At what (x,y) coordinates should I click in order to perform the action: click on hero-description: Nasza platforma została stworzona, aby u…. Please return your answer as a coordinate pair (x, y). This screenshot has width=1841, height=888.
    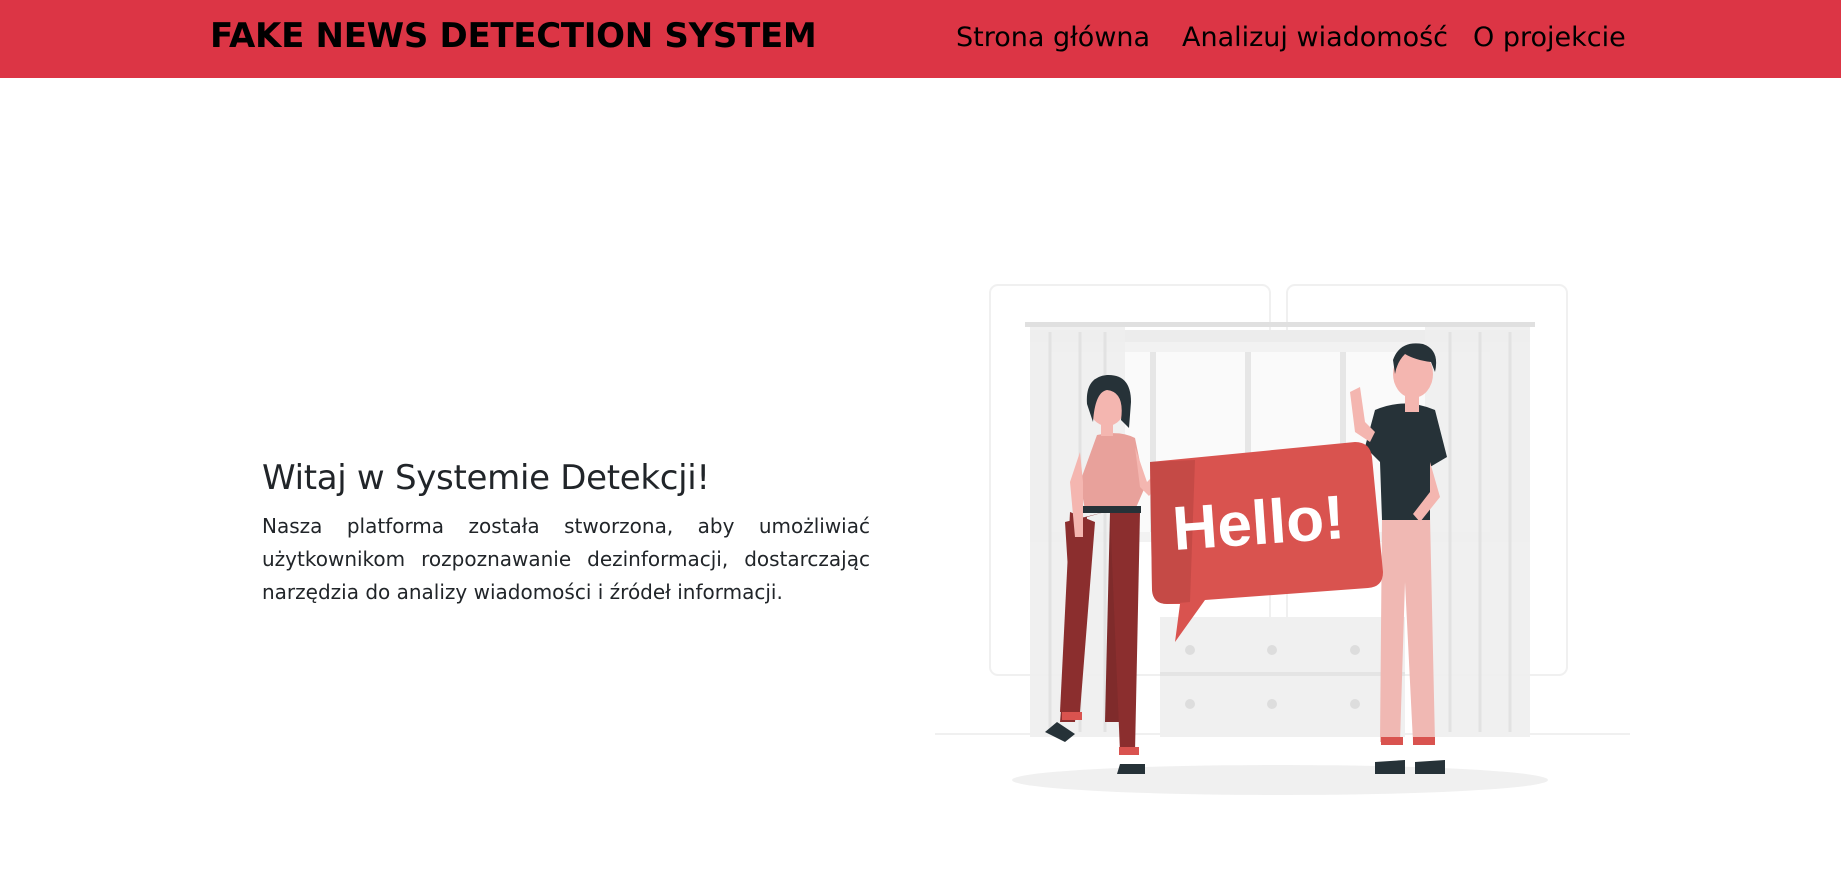
    Looking at the image, I should click on (566, 559).